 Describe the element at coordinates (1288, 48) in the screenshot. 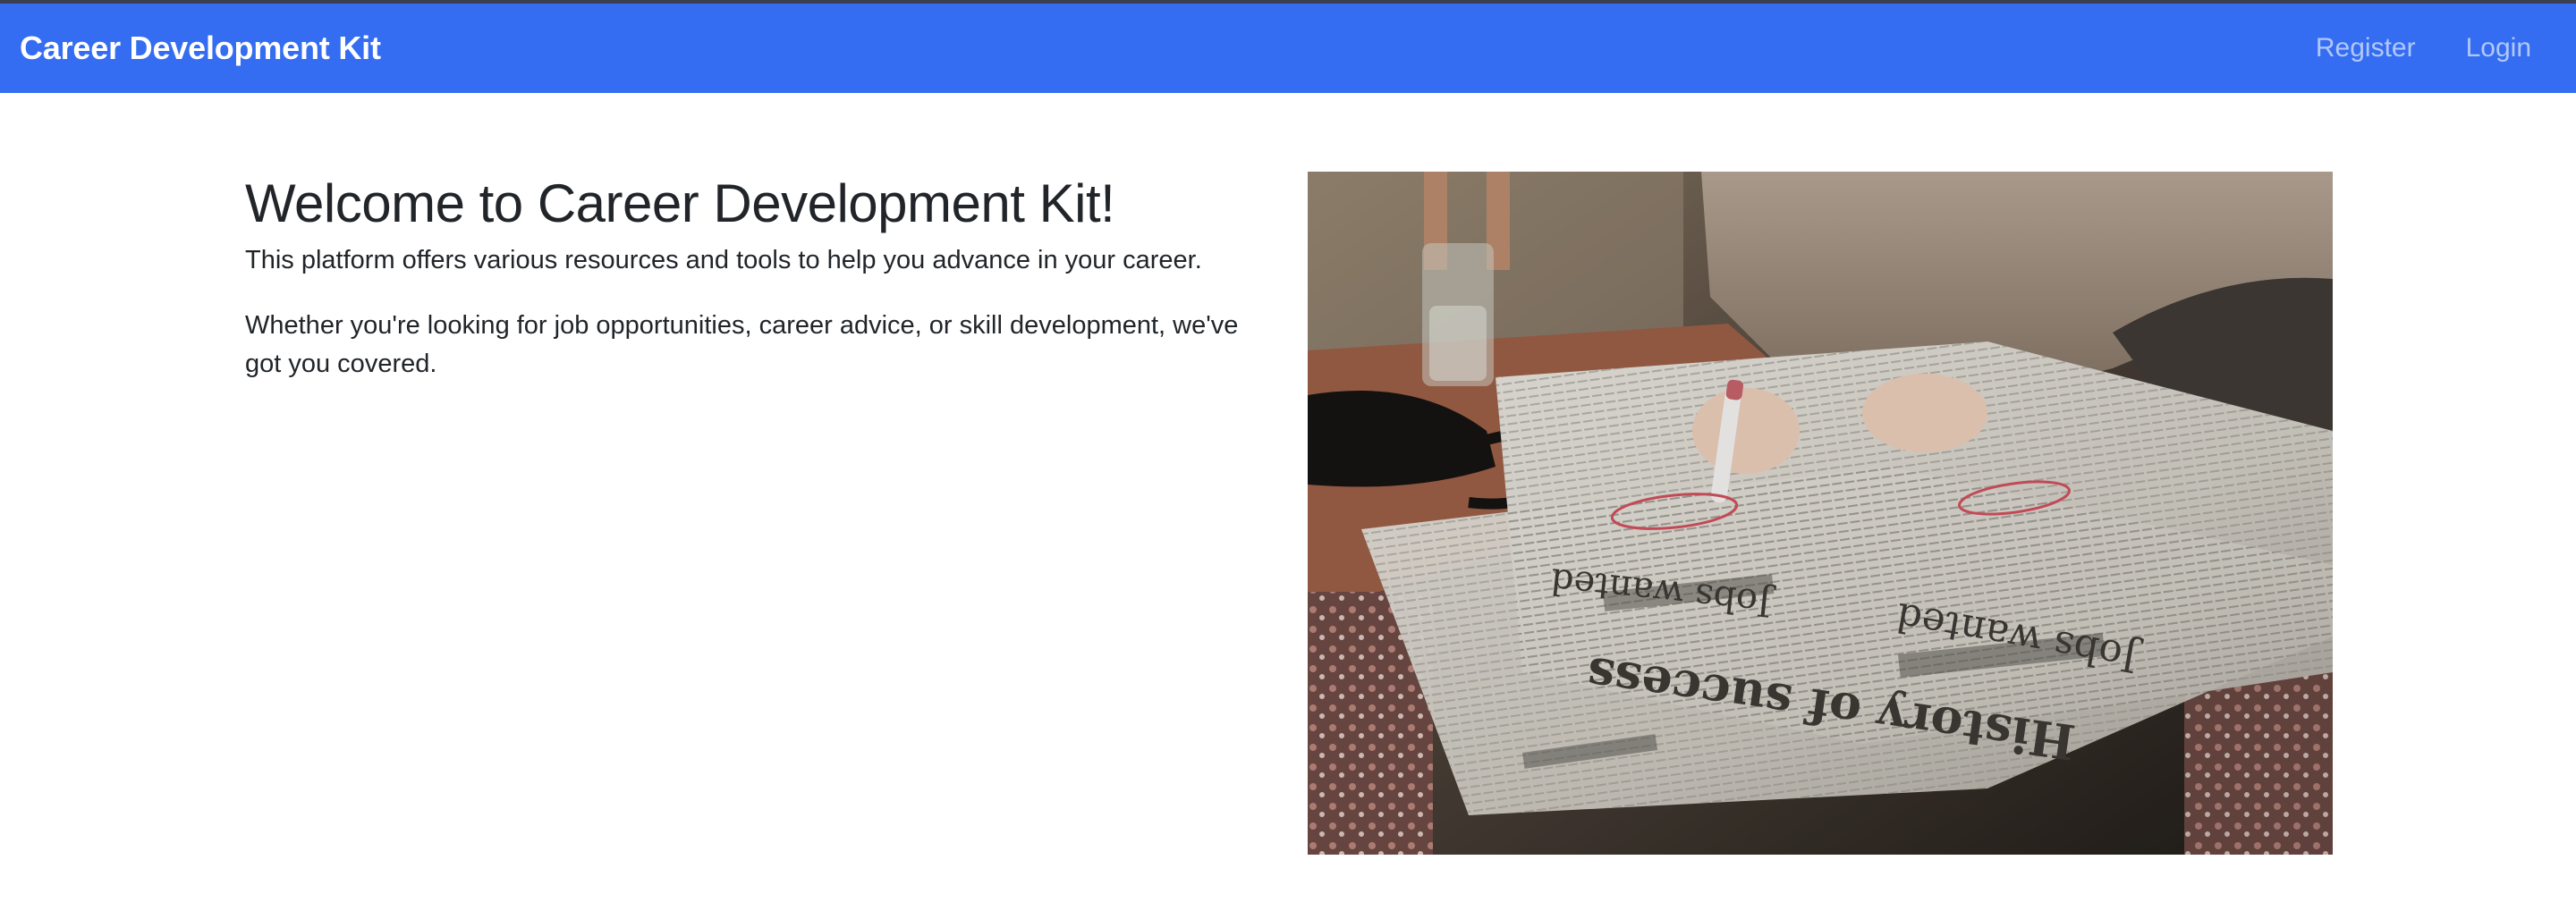

I see `navbar: Career Development Kit Register Login` at that location.